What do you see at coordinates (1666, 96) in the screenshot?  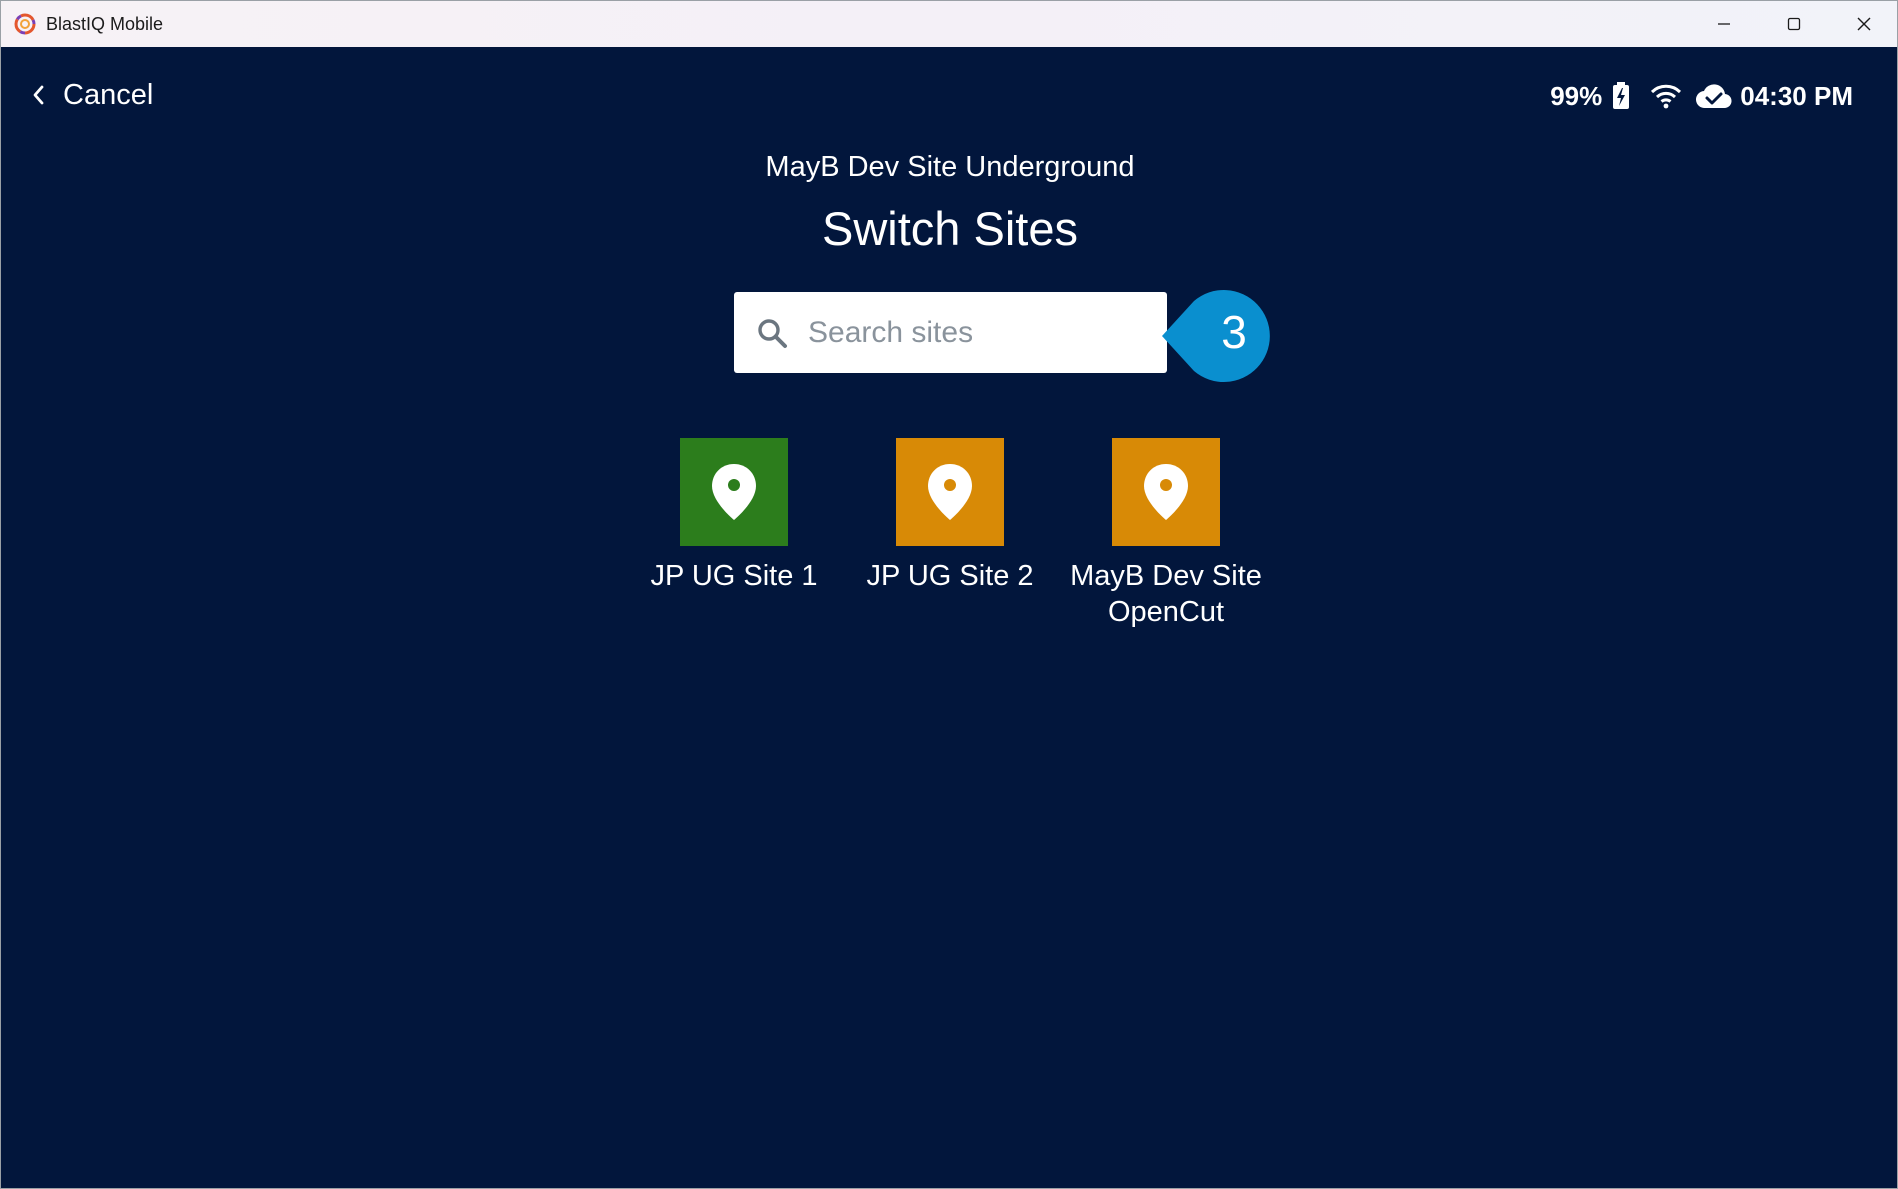 I see `wifi-icon` at bounding box center [1666, 96].